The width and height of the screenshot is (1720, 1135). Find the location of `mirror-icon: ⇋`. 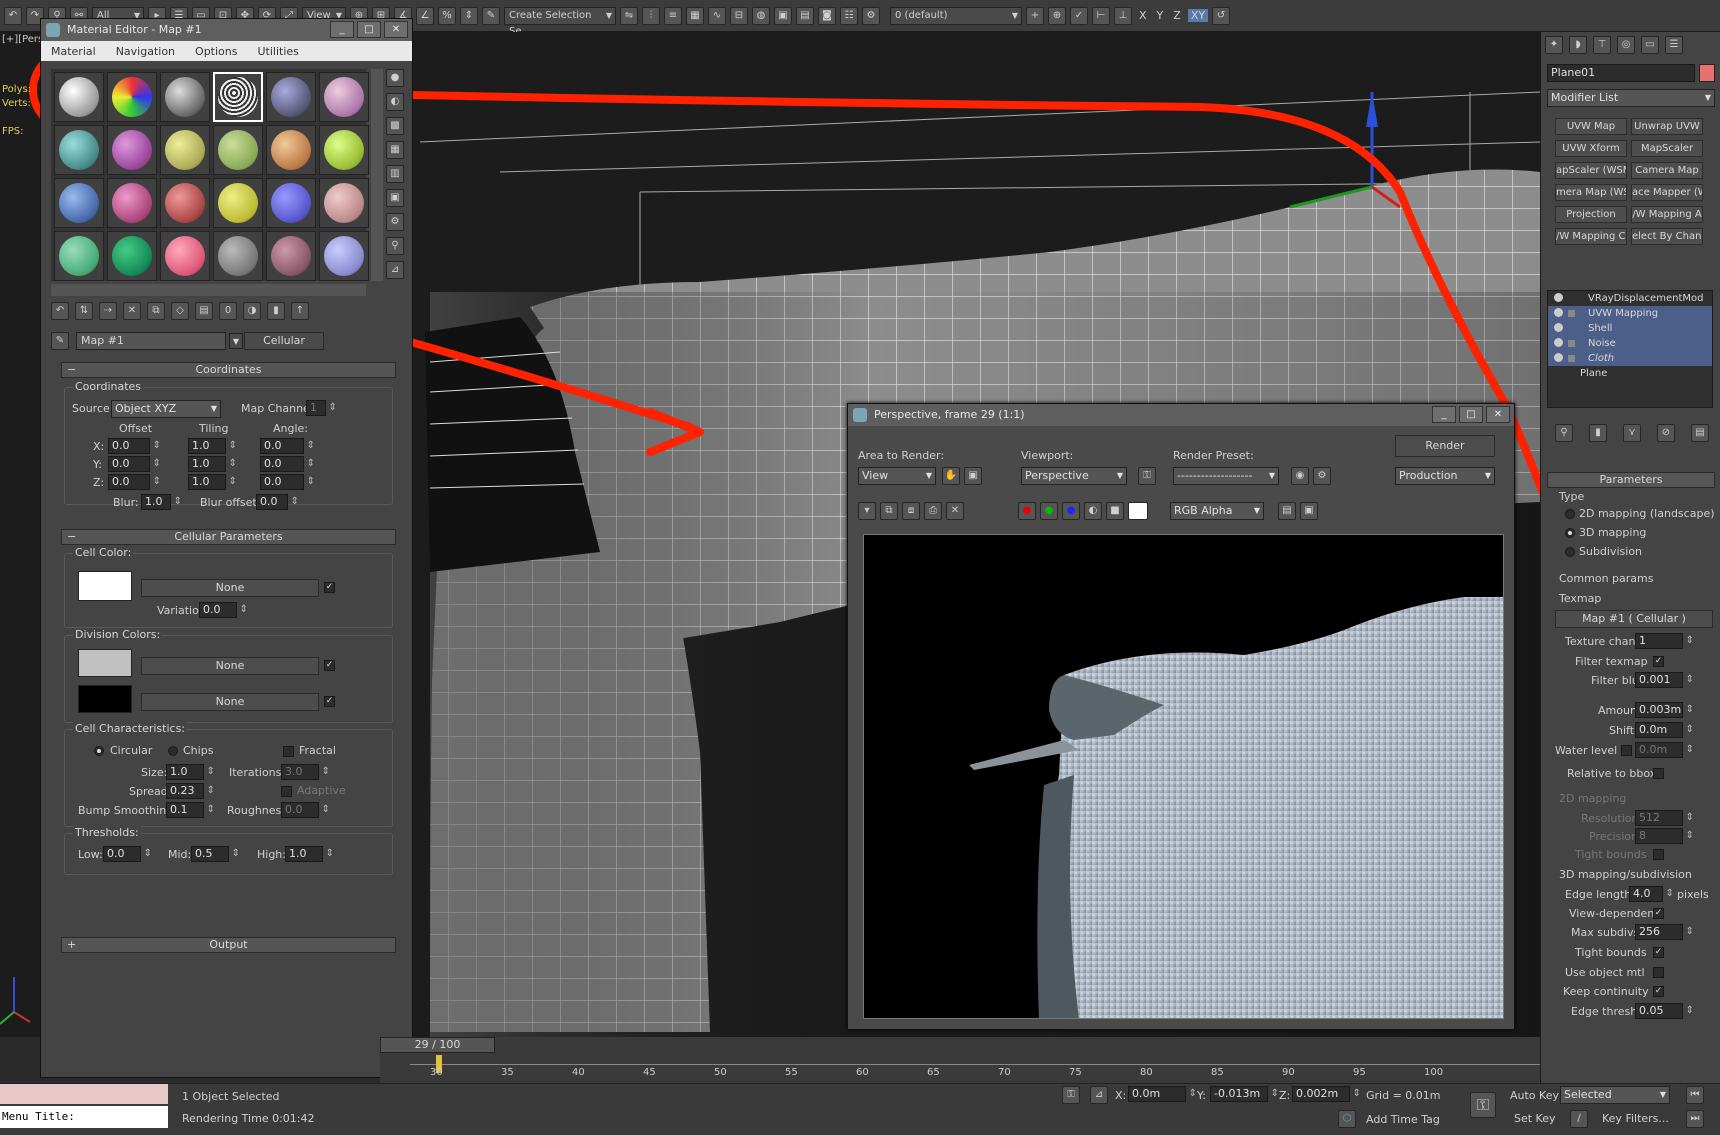

mirror-icon: ⇋ is located at coordinates (629, 15).